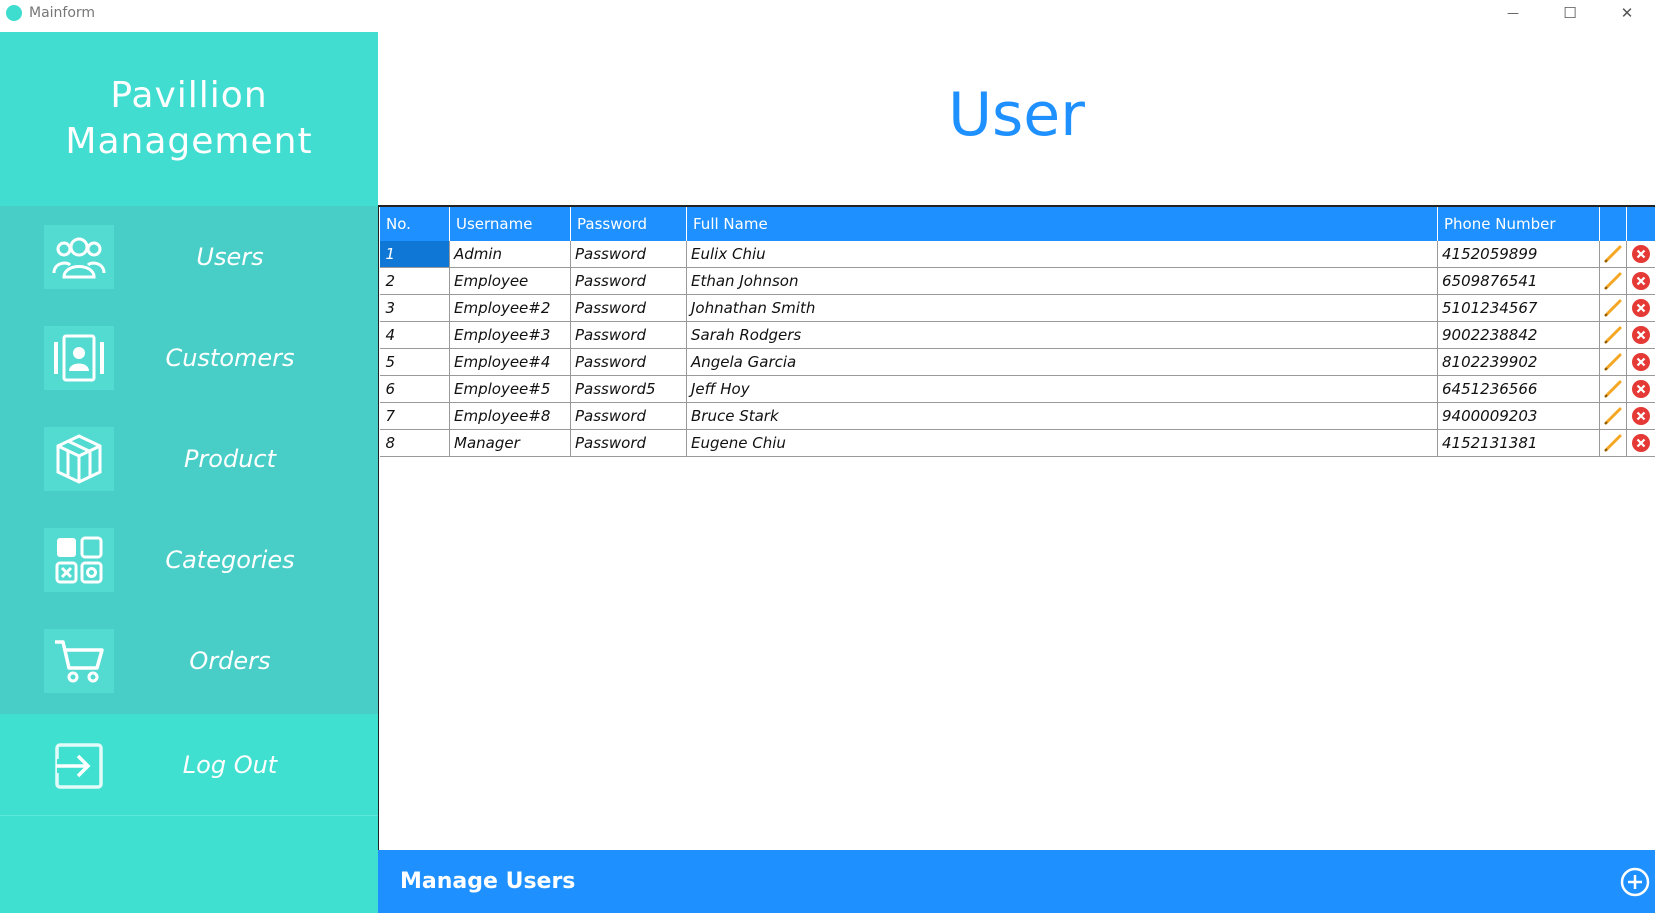  What do you see at coordinates (414, 335) in the screenshot?
I see `cell-no: 4` at bounding box center [414, 335].